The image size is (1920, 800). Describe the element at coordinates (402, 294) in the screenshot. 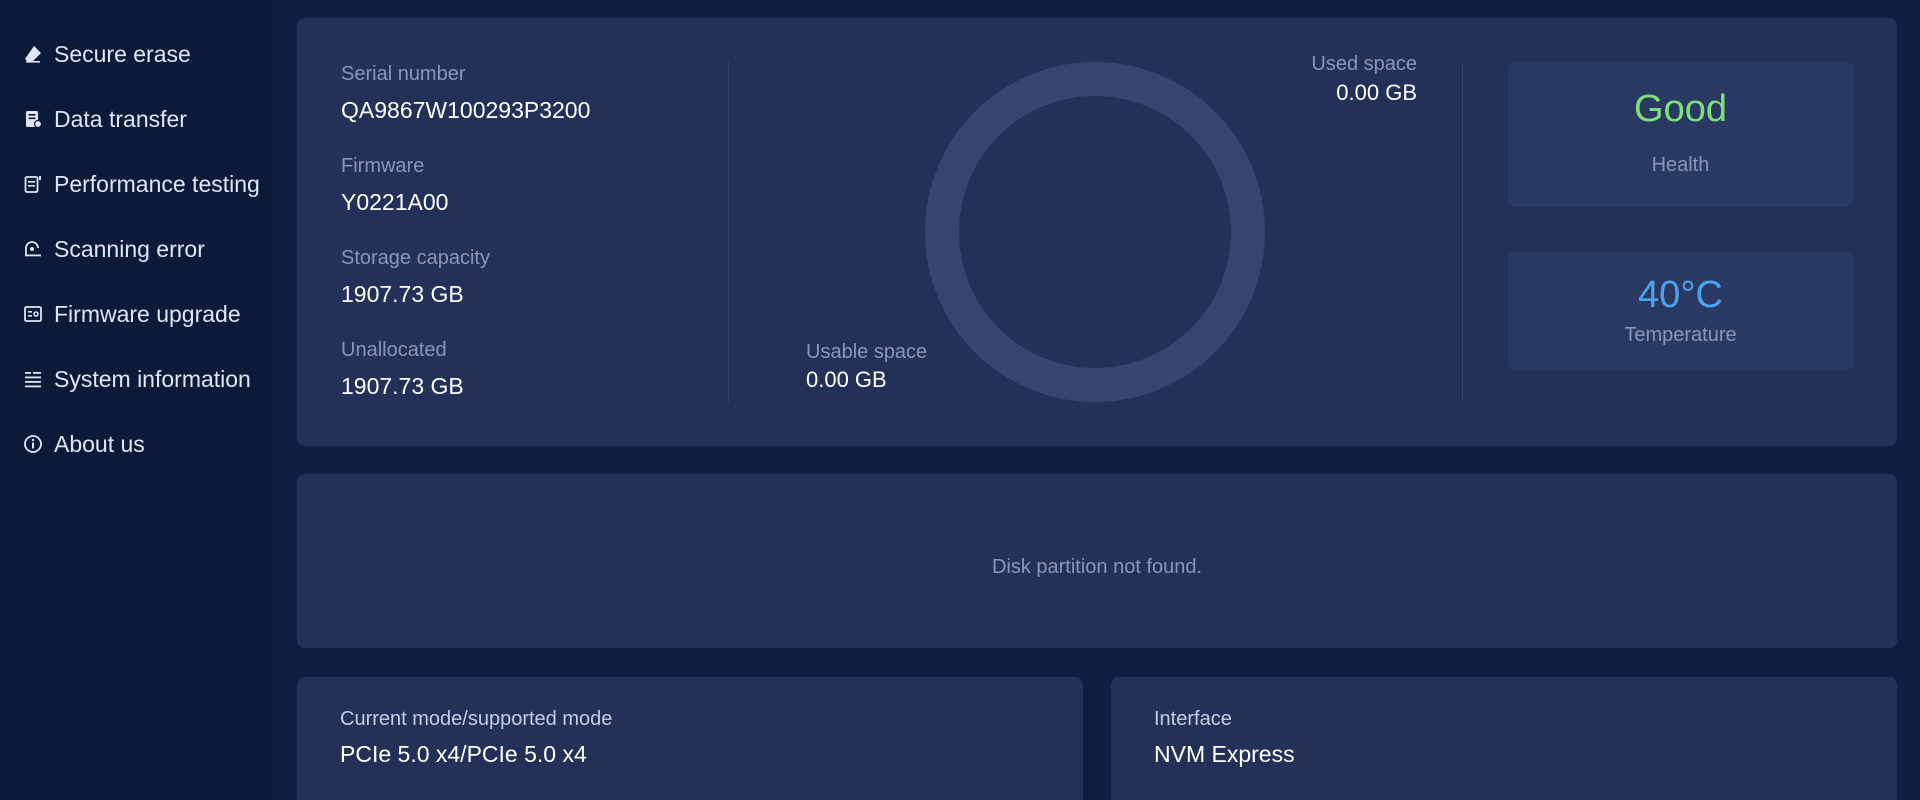

I see `storage-capacity-value: 1907.73 GB` at that location.